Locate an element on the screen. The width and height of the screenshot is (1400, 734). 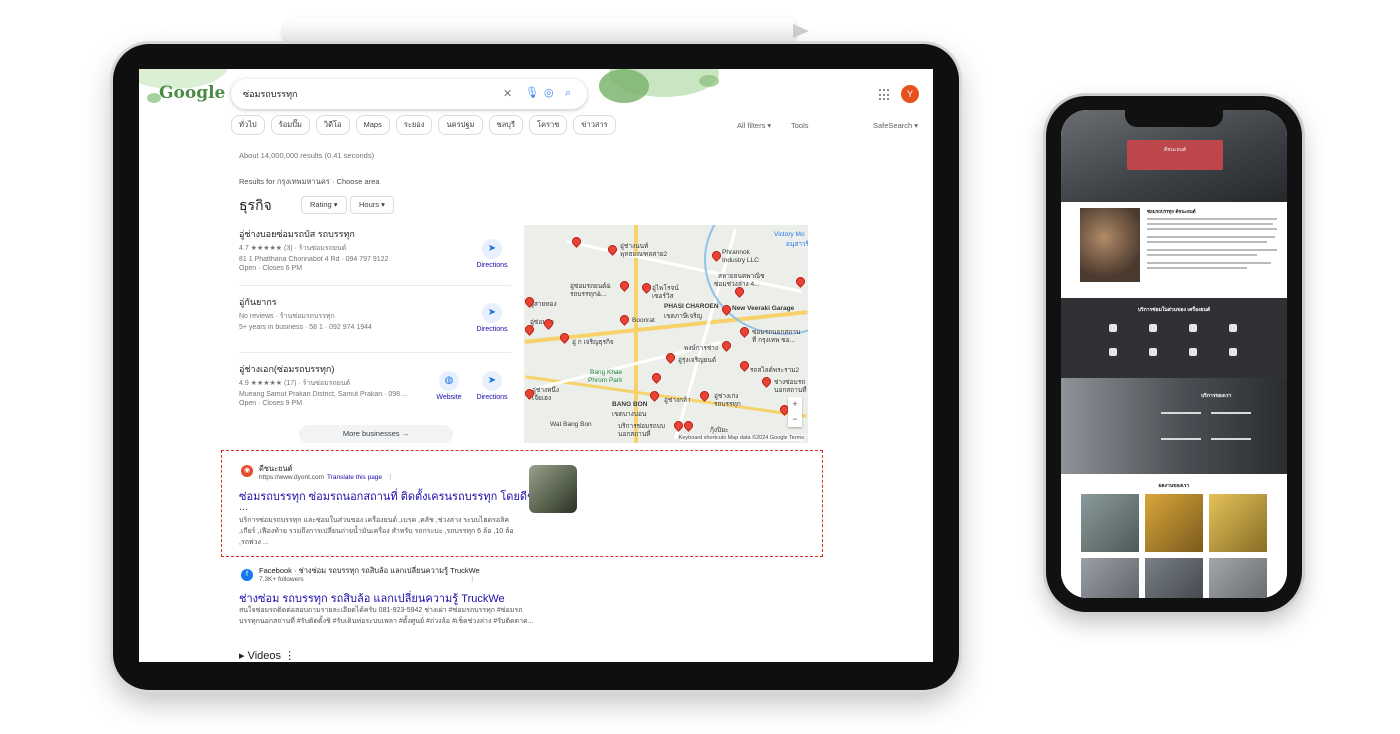
facebook-icon: f is located at coordinates (247, 575).